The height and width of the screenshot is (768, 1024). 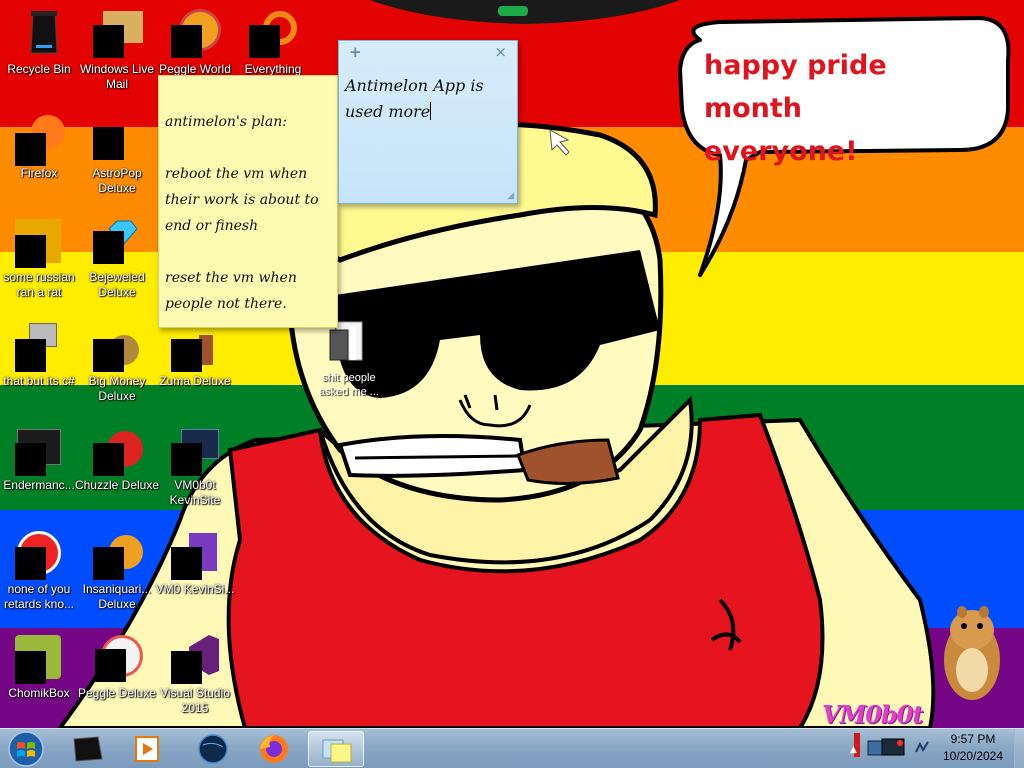 I want to click on speech-bubble-text: happy pride month everyone!, so click(x=849, y=108).